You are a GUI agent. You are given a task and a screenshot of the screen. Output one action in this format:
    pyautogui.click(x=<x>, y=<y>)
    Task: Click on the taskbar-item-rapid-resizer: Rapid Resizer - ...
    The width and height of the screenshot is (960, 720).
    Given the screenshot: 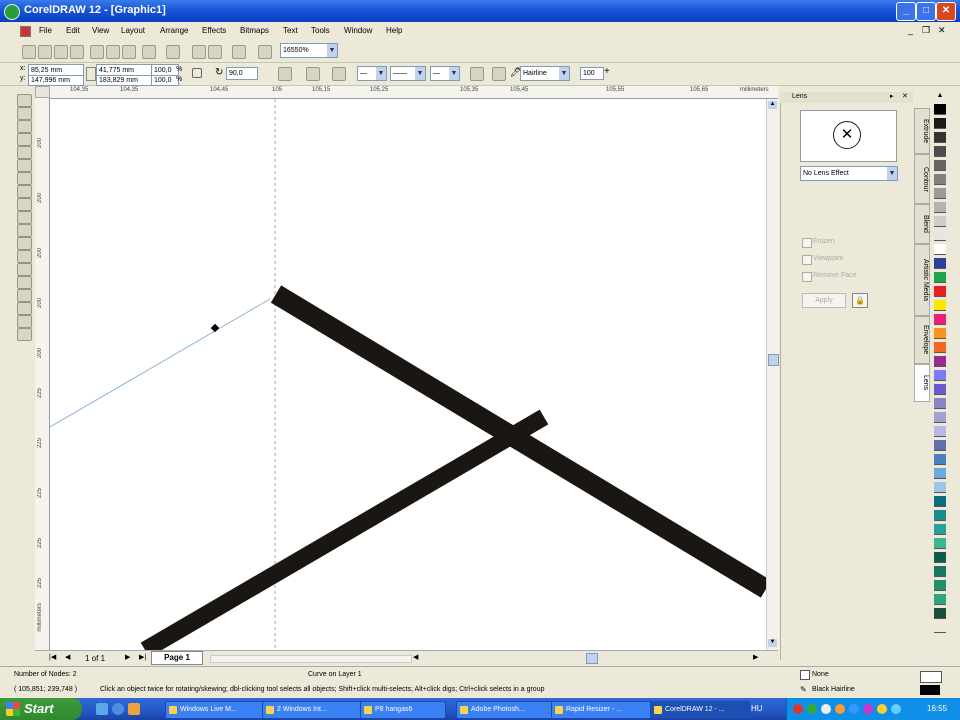 What is the action you would take?
    pyautogui.click(x=603, y=710)
    